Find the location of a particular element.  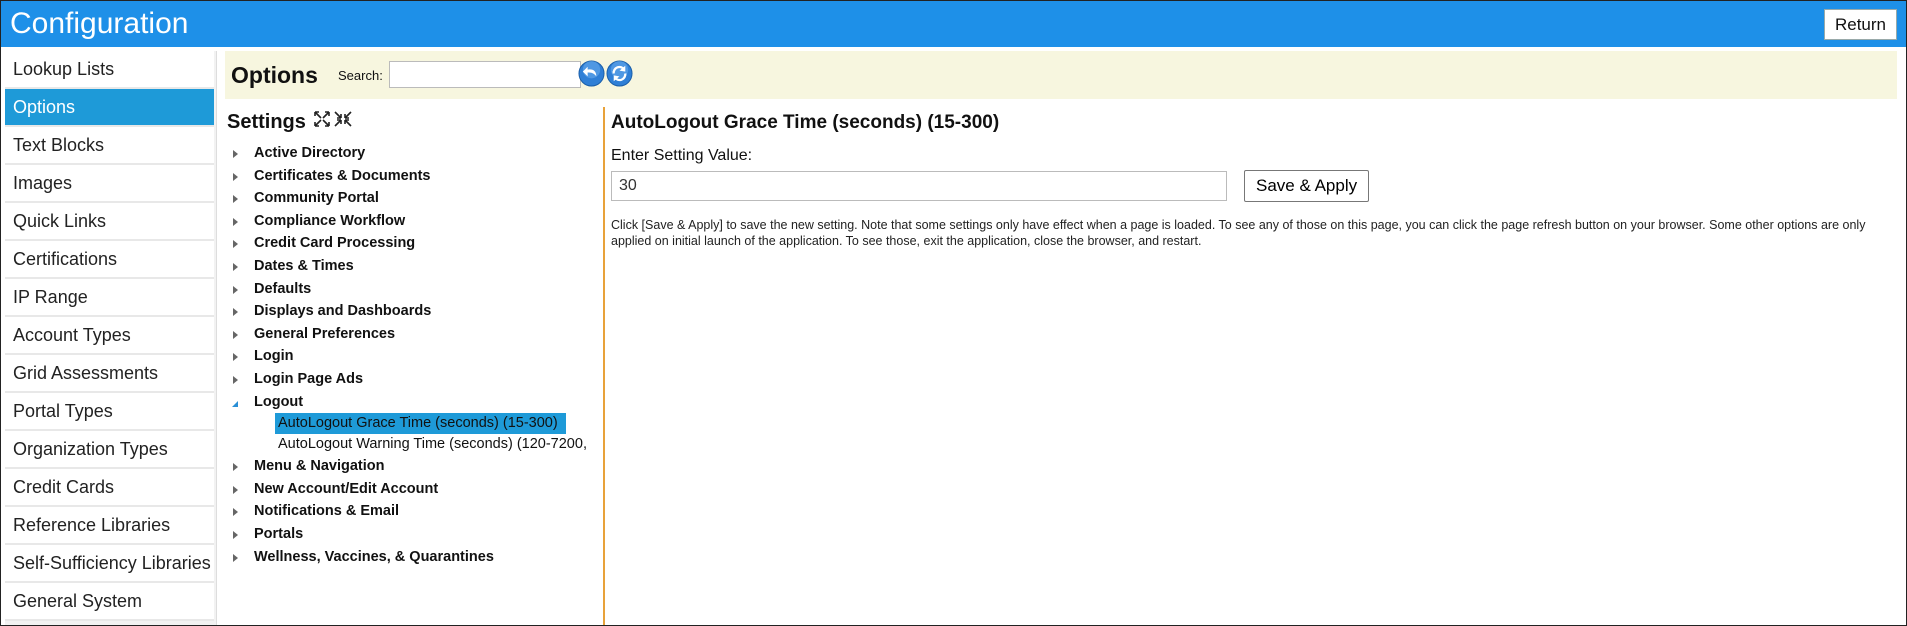

tree-node-label: New Account/Edit Account is located at coordinates (346, 488).